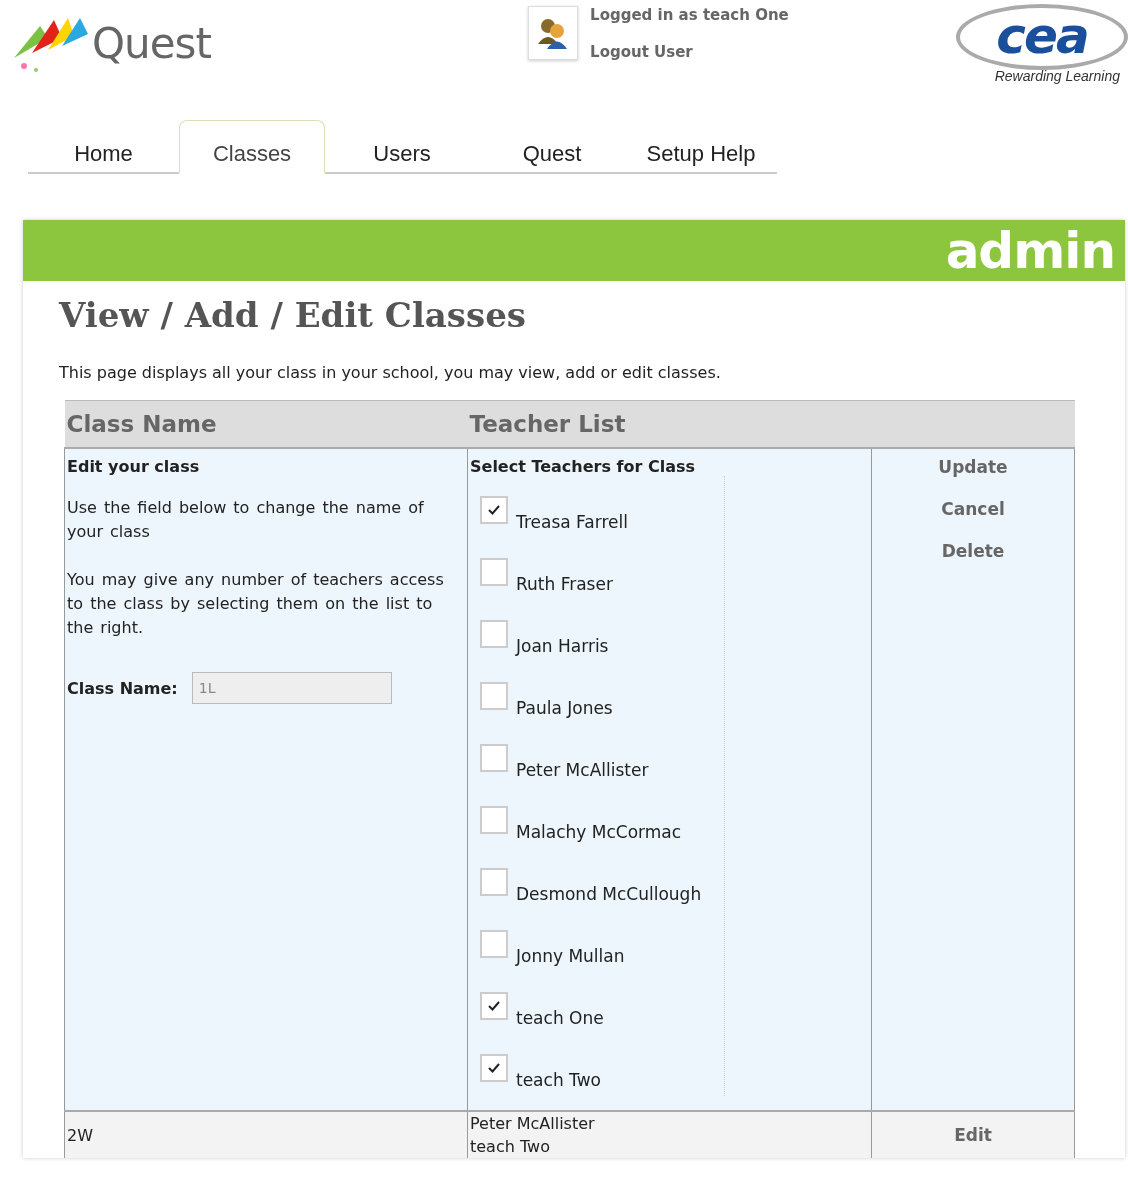 This screenshot has height=1189, width=1128. I want to click on page-heading: View / Add / Edit Classes, so click(293, 315).